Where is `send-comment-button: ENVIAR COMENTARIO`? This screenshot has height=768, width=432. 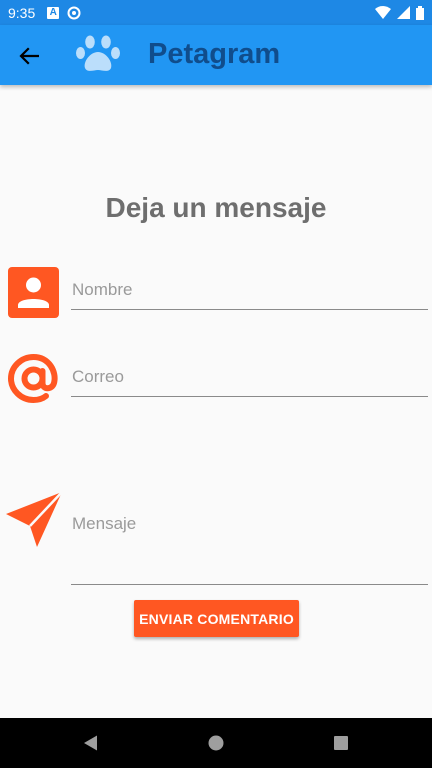
send-comment-button: ENVIAR COMENTARIO is located at coordinates (216, 618).